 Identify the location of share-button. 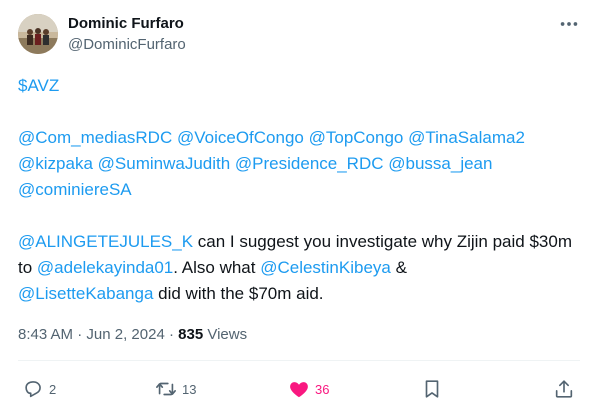
(564, 389).